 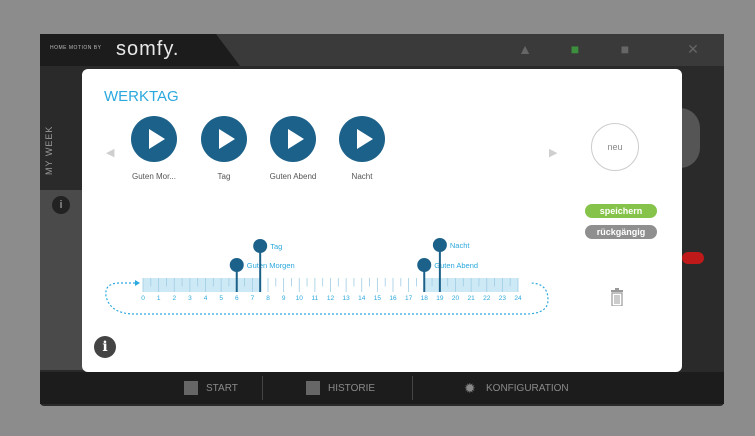 I want to click on event-label: Nacht, so click(x=460, y=245).